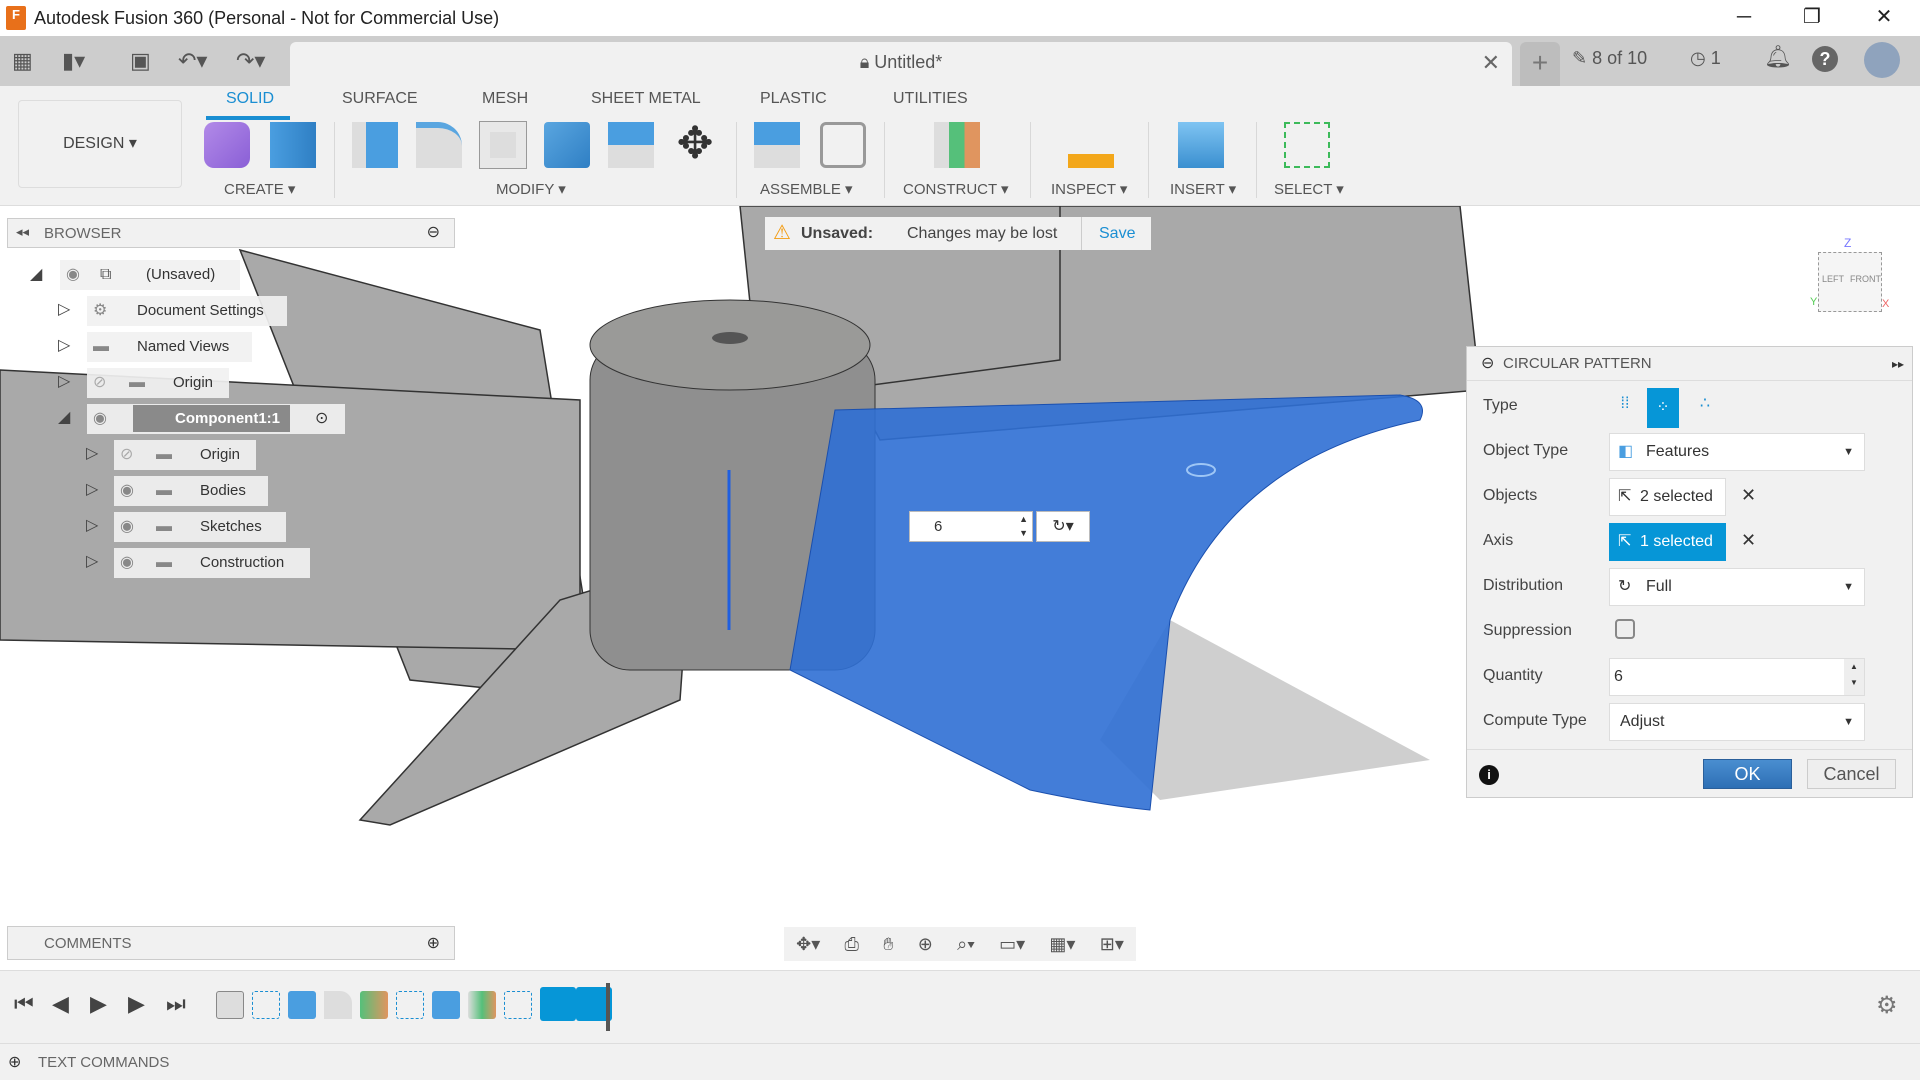  Describe the element at coordinates (957, 145) in the screenshot. I see `offset-plane-icon` at that location.